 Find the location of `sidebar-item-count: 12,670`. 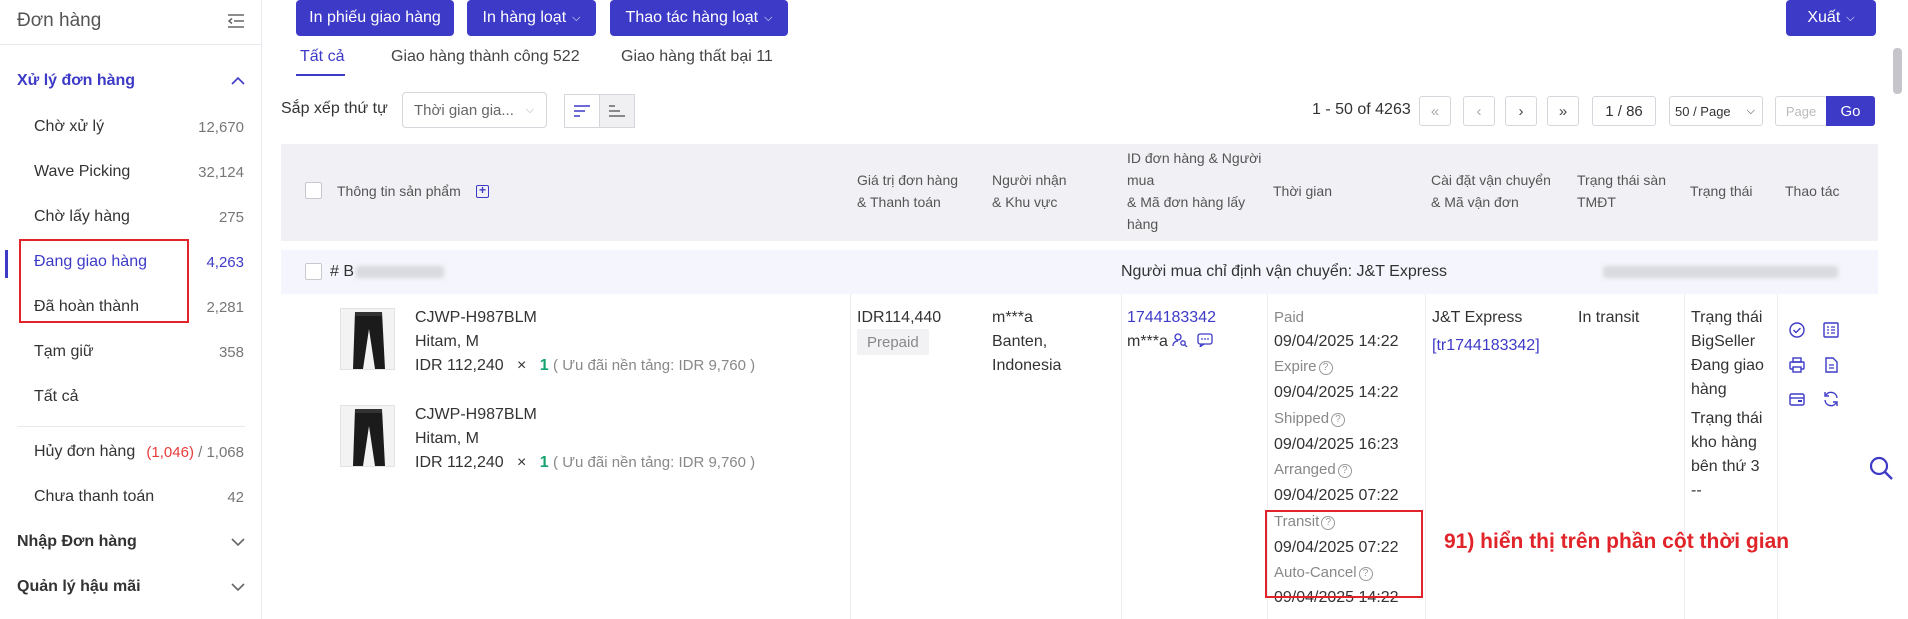

sidebar-item-count: 12,670 is located at coordinates (221, 127).